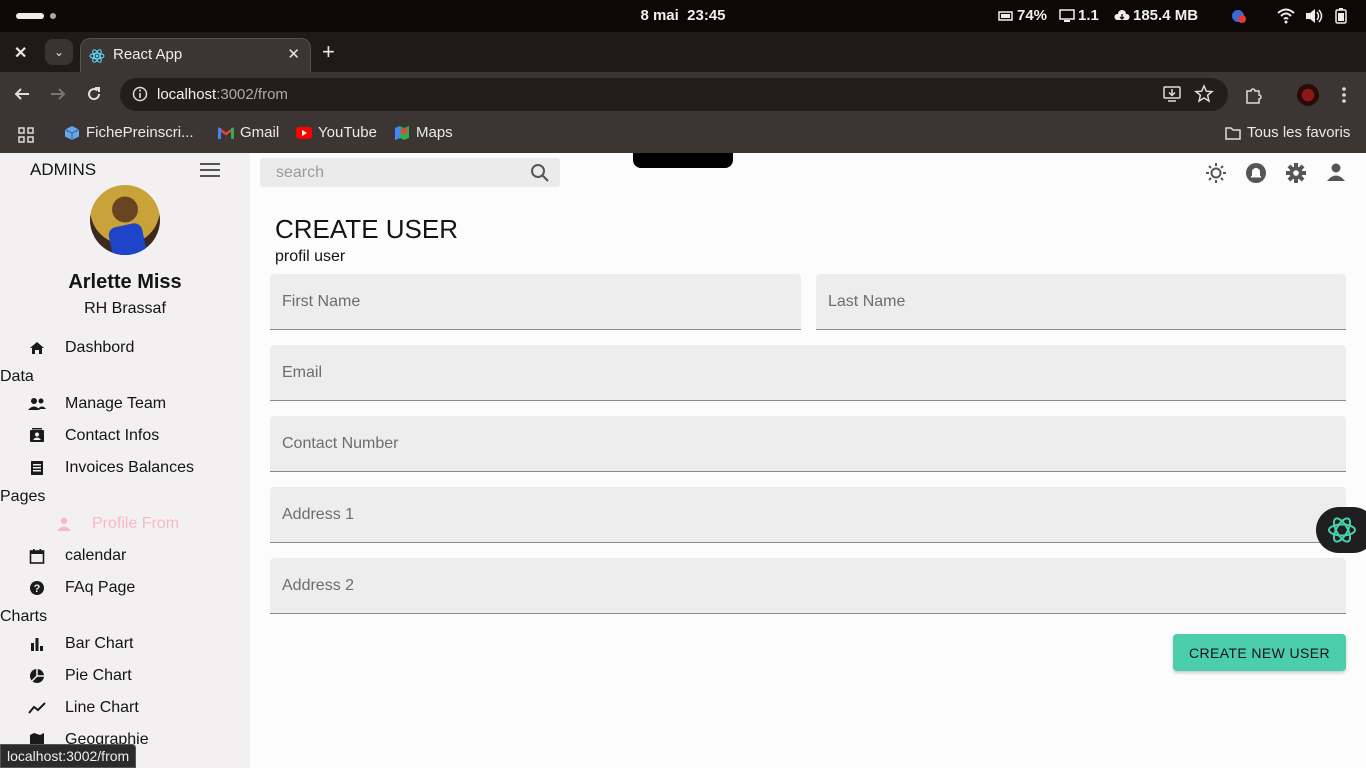  I want to click on sidebar-item-calendar: calendar, so click(77, 556).